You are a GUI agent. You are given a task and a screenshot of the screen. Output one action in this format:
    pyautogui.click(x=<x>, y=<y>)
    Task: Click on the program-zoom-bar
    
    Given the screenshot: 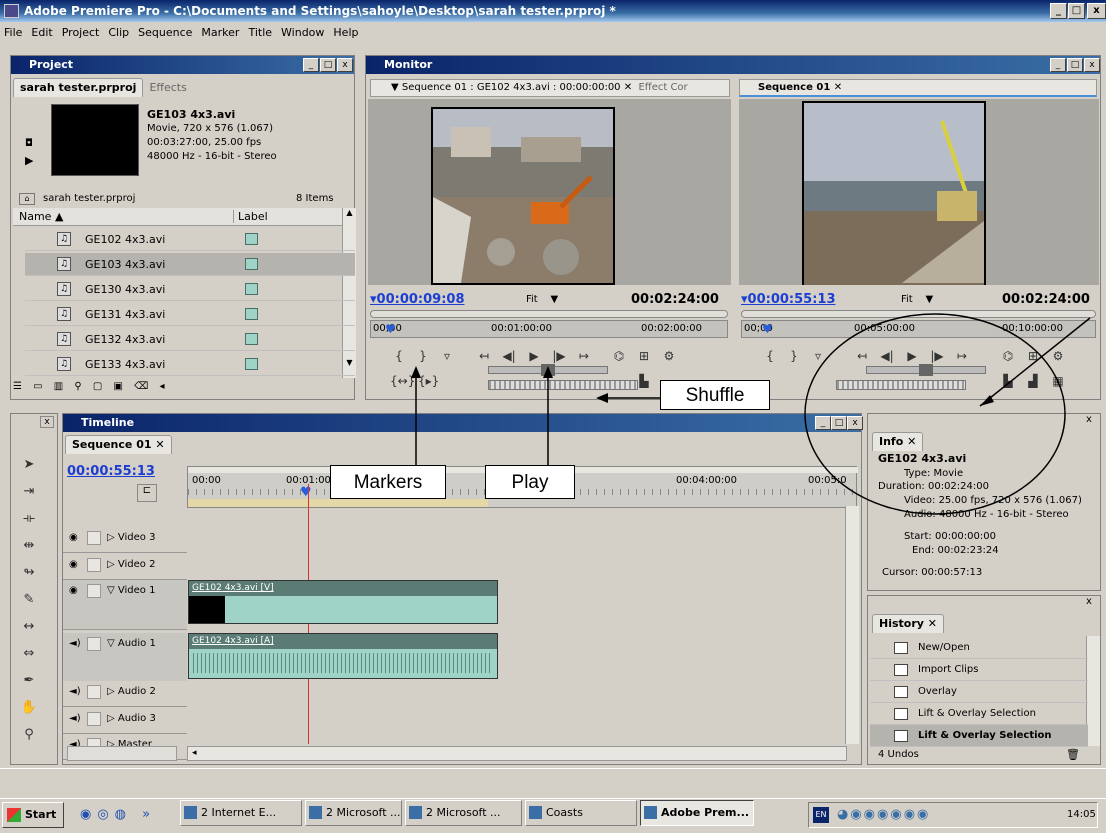 What is the action you would take?
    pyautogui.click(x=918, y=314)
    